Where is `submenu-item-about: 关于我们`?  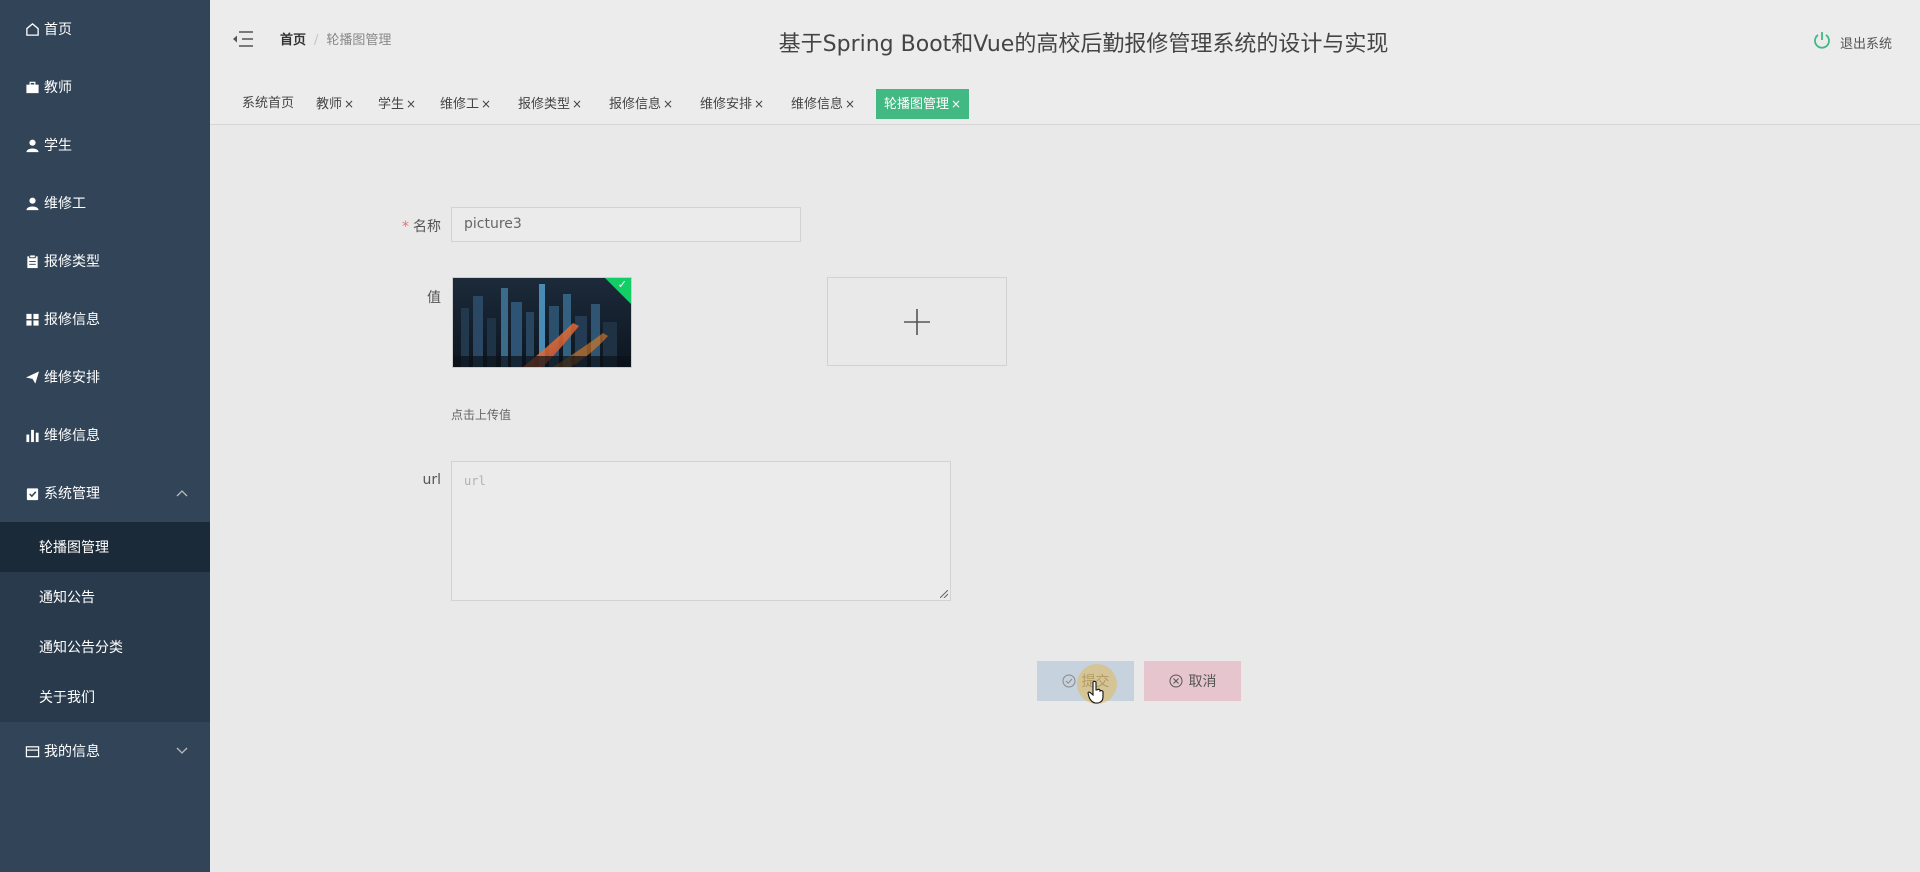 submenu-item-about: 关于我们 is located at coordinates (105, 697).